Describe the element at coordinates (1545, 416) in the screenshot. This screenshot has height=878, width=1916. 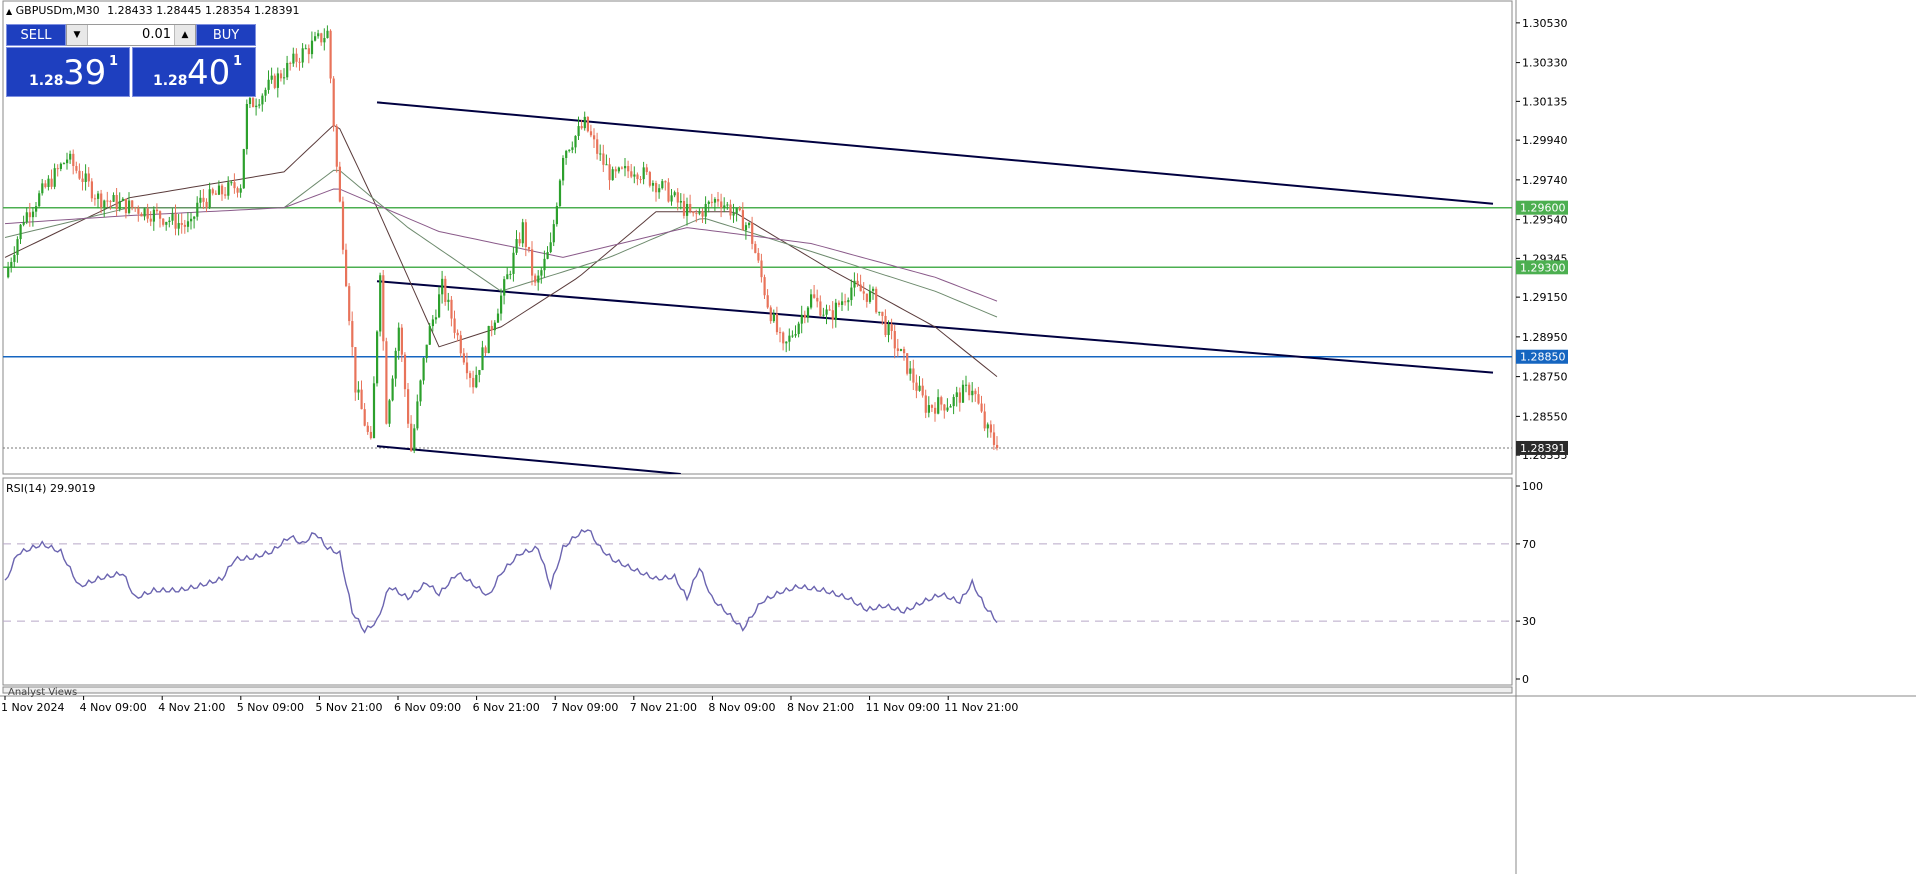
I see `price-axis-tick-label: 1.28550` at that location.